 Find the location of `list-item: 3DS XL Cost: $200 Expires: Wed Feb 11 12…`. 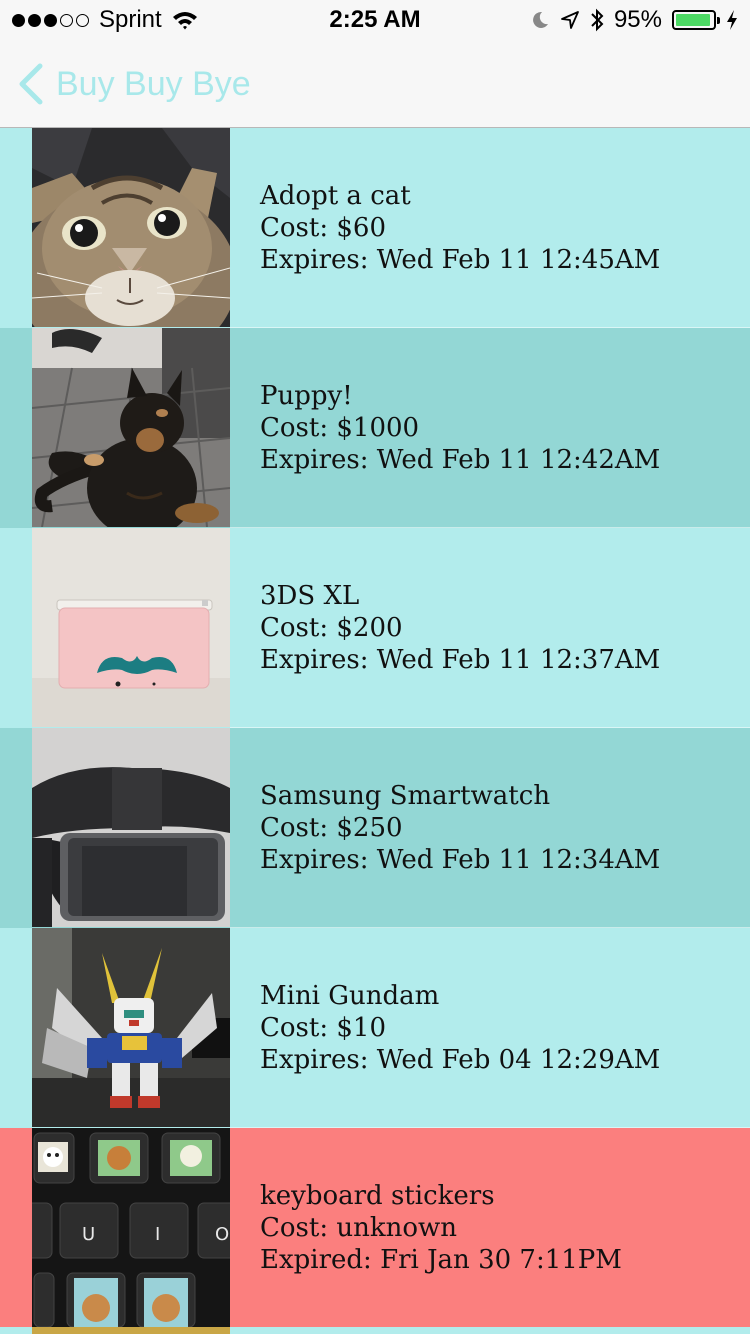

list-item: 3DS XL Cost: $200 Expires: Wed Feb 11 12… is located at coordinates (375, 628).